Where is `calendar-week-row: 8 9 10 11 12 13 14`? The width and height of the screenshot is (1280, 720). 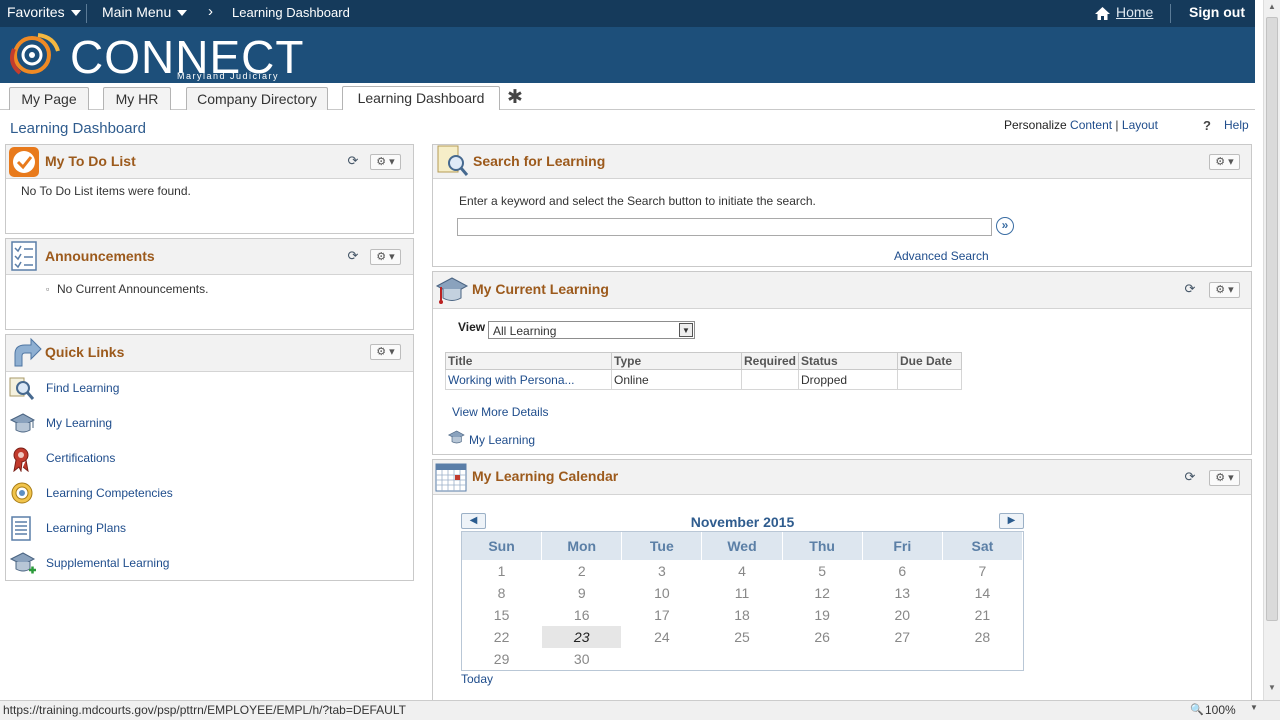
calendar-week-row: 8 9 10 11 12 13 14 is located at coordinates (742, 593).